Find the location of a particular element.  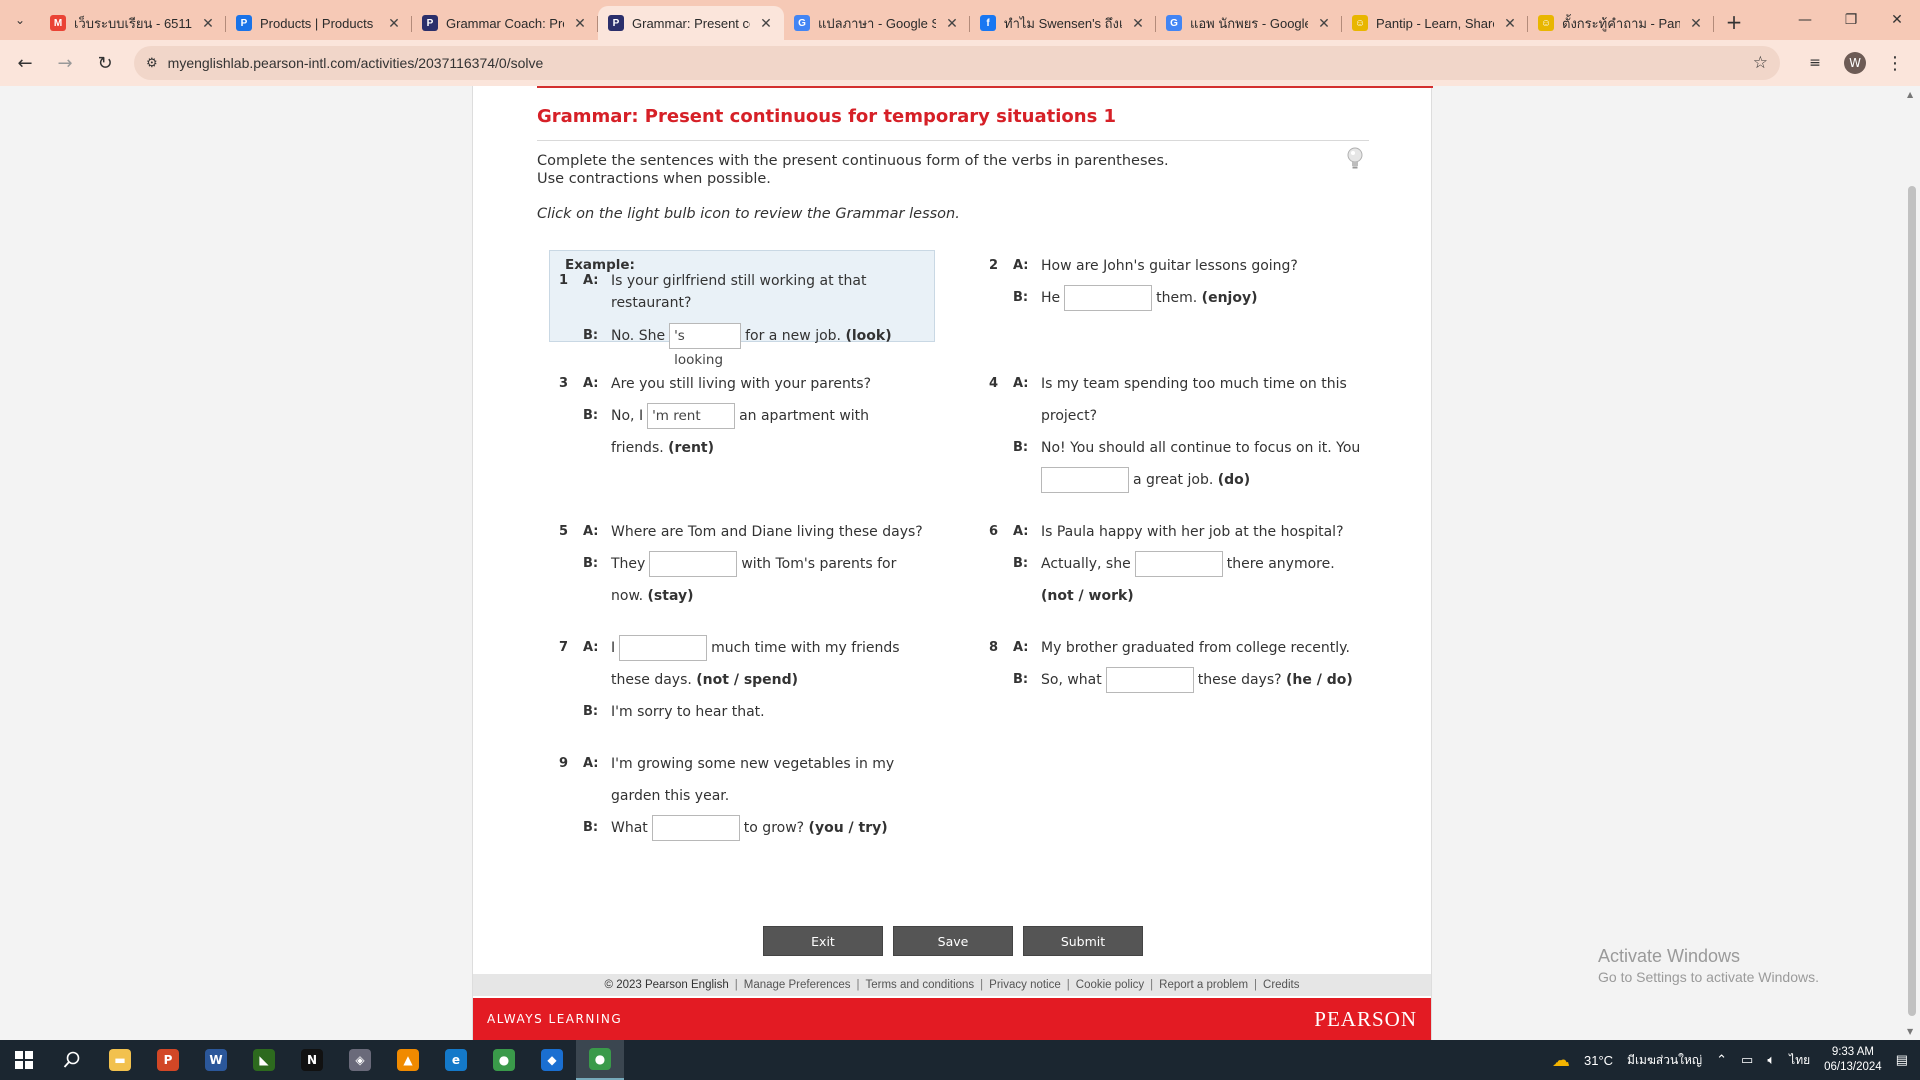

reload-button: ↻ is located at coordinates (105, 63).